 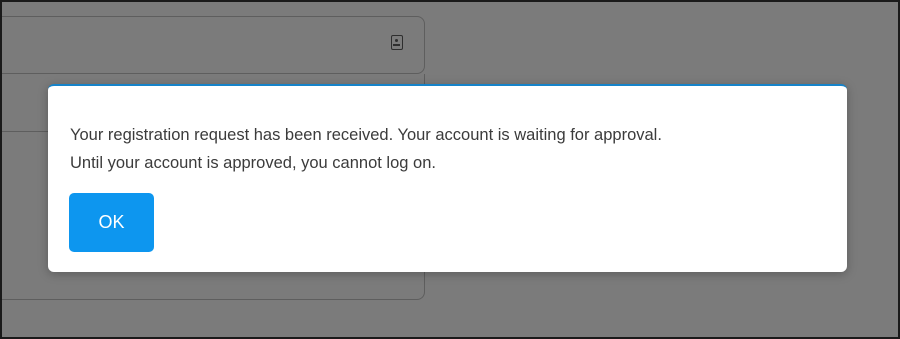 What do you see at coordinates (213, 45) in the screenshot?
I see `background-input-field` at bounding box center [213, 45].